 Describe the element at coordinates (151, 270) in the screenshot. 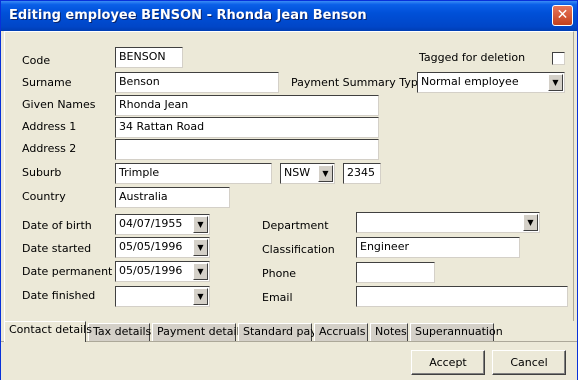

I see `date-permanent-value: 05/05/1996` at that location.